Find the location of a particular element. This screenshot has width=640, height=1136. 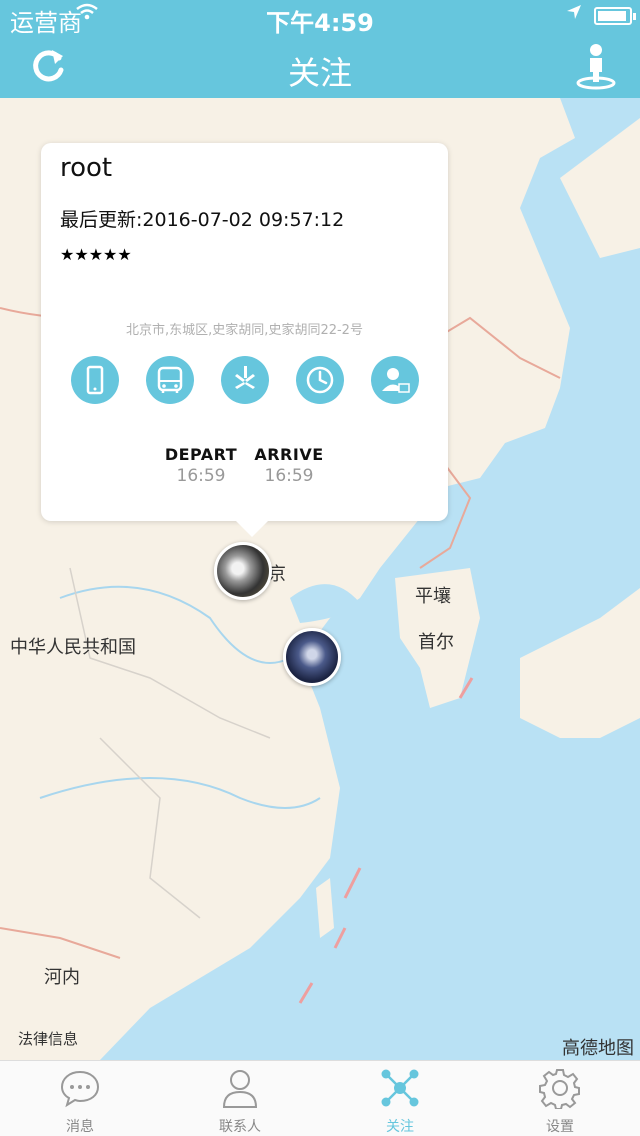

person-location-icon is located at coordinates (596, 66).